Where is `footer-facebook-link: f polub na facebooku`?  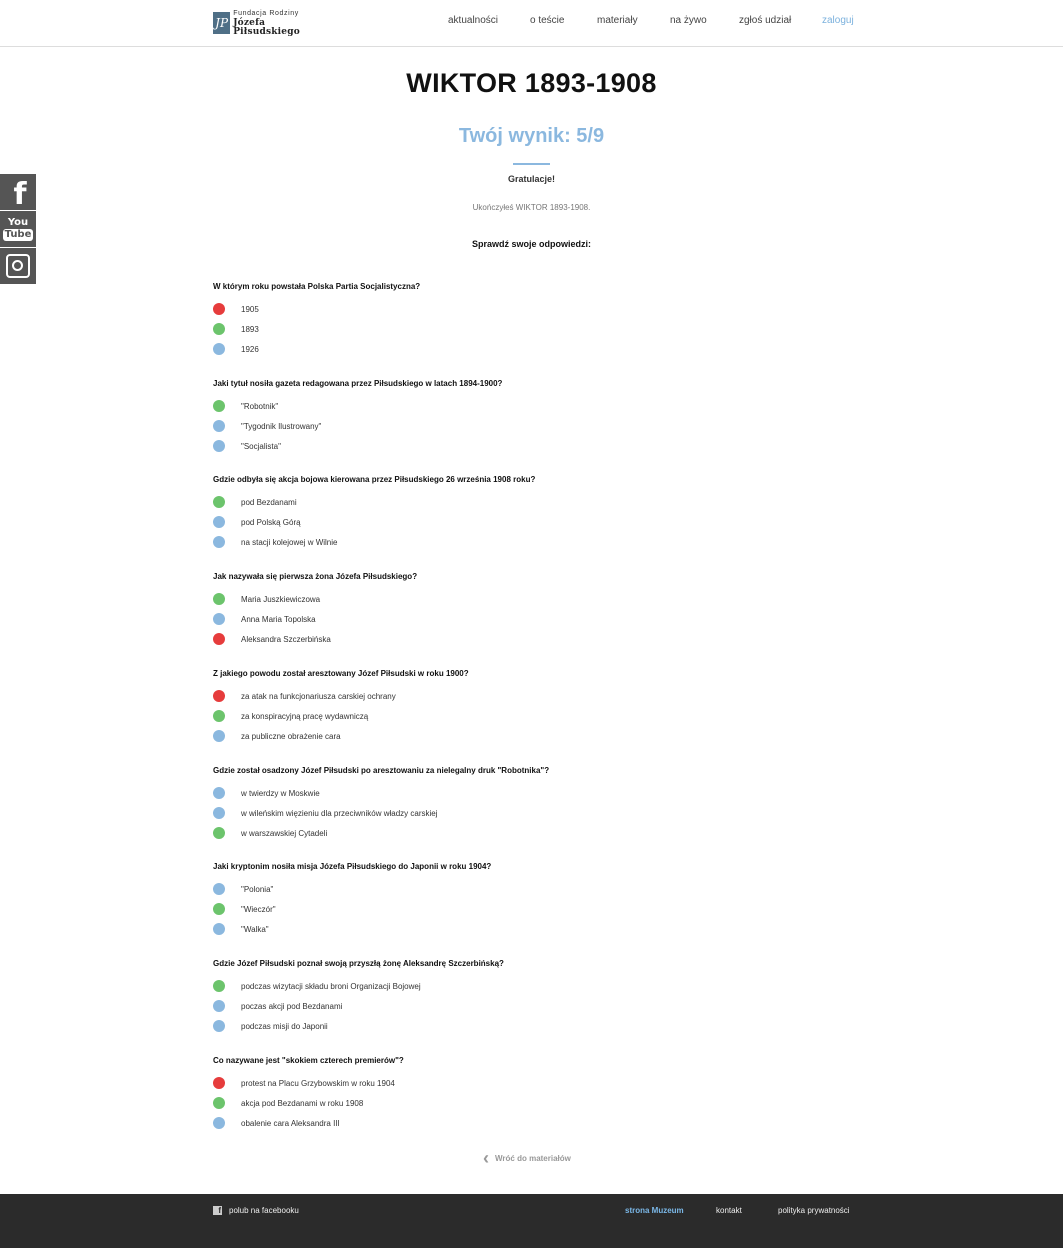
footer-facebook-link: f polub na facebooku is located at coordinates (256, 1210).